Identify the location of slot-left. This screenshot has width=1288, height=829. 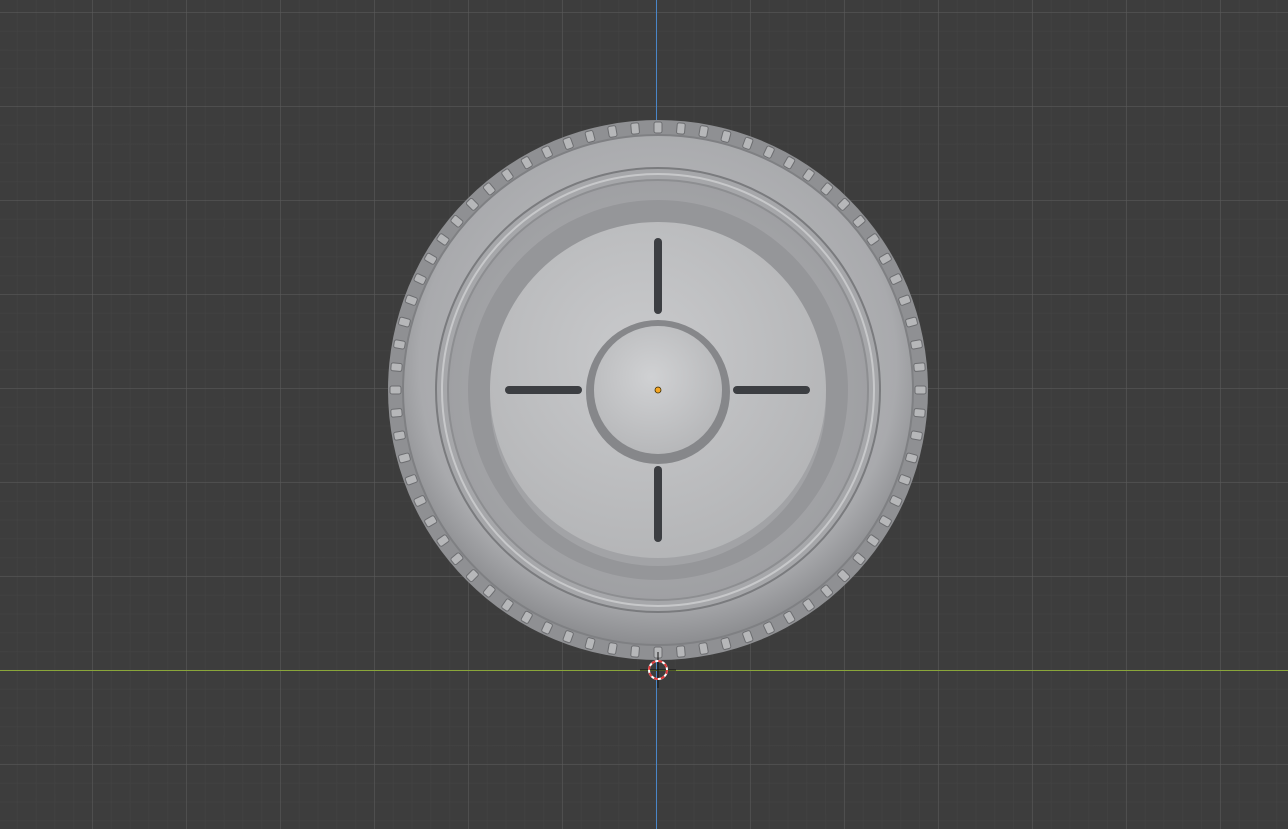
(543, 390).